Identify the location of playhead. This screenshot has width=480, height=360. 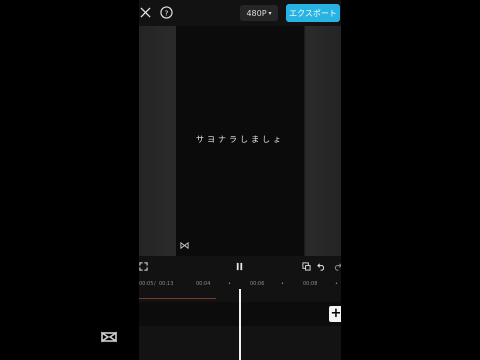
(240, 324).